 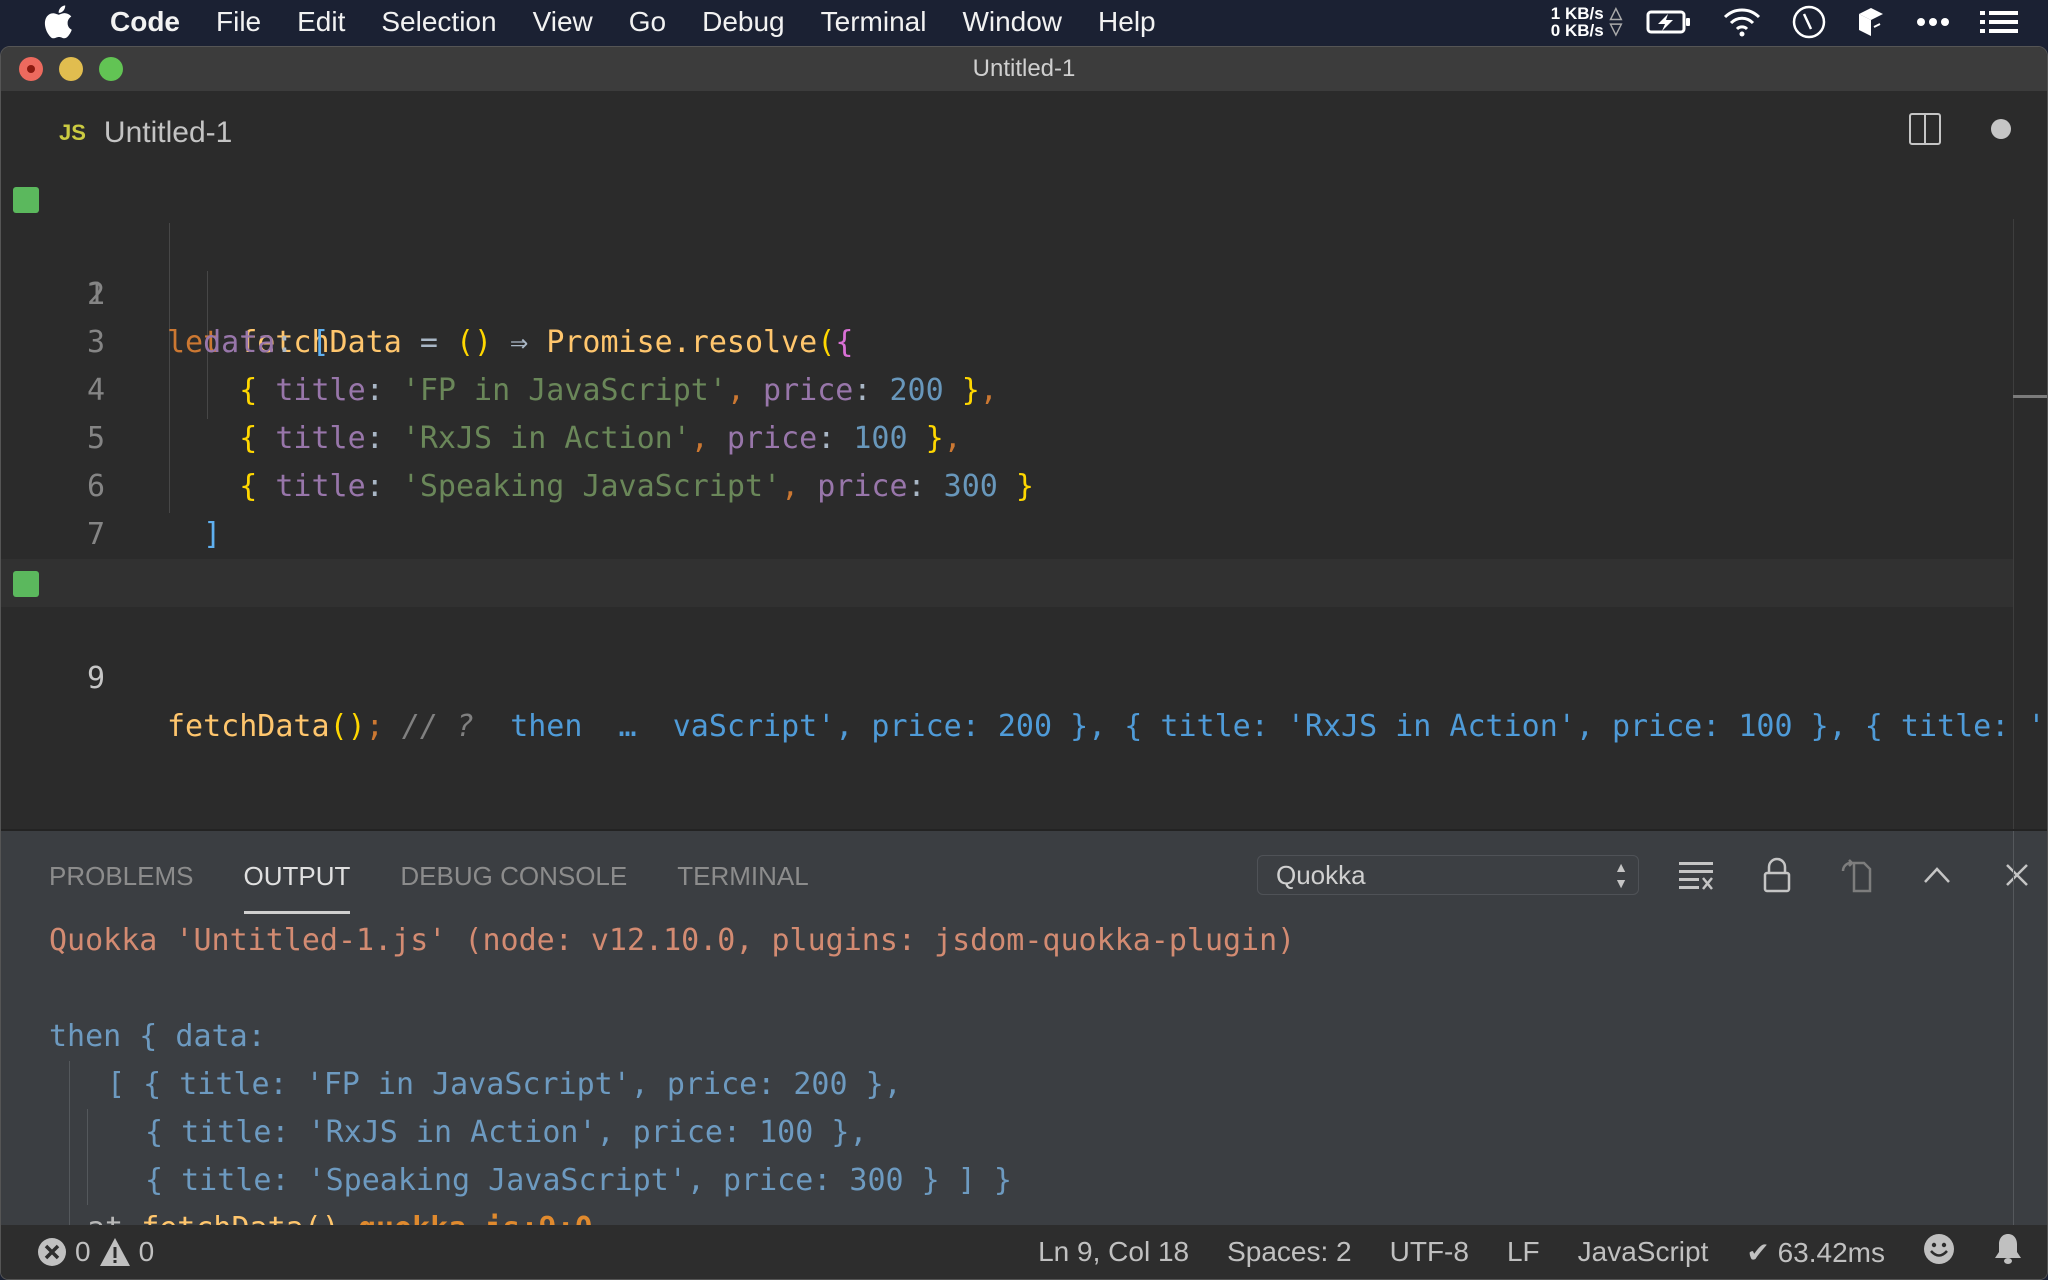 What do you see at coordinates (52, 1252) in the screenshot?
I see `error-icon` at bounding box center [52, 1252].